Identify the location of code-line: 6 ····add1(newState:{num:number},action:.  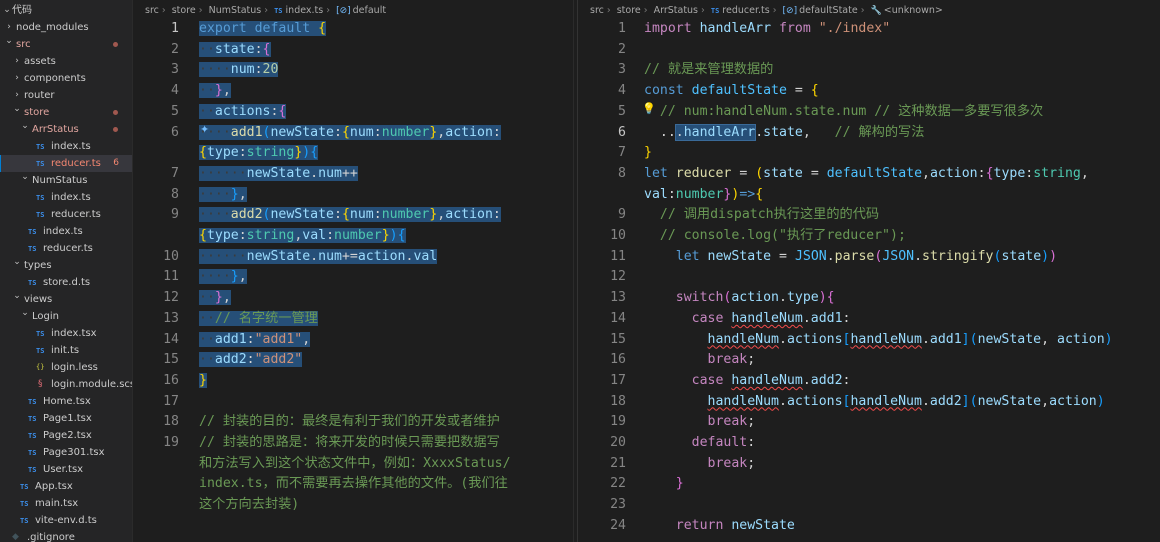
(353, 133).